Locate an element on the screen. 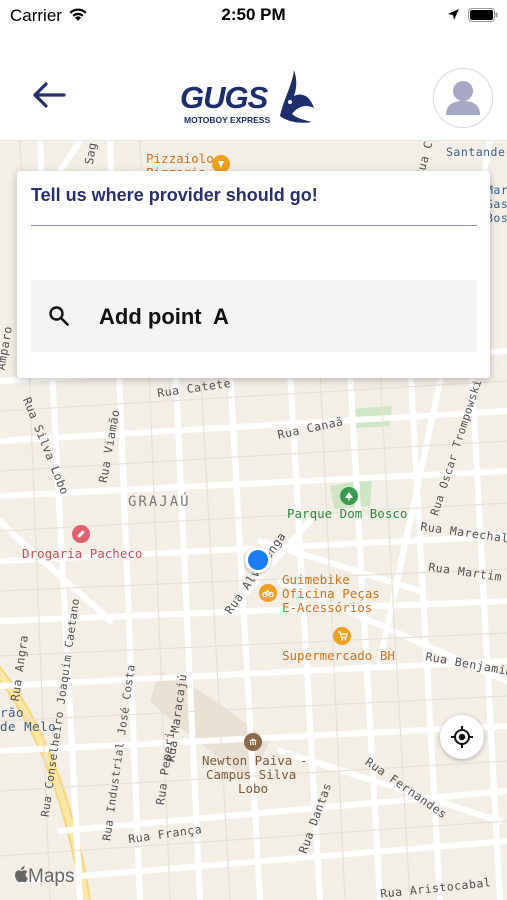 Image resolution: width=507 pixels, height=900 pixels. battery-icon is located at coordinates (483, 15).